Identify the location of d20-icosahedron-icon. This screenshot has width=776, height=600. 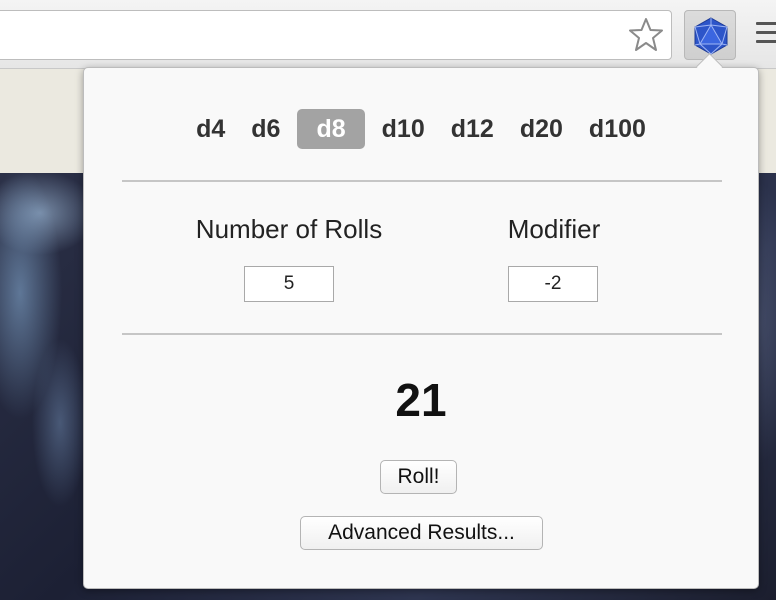
(711, 36).